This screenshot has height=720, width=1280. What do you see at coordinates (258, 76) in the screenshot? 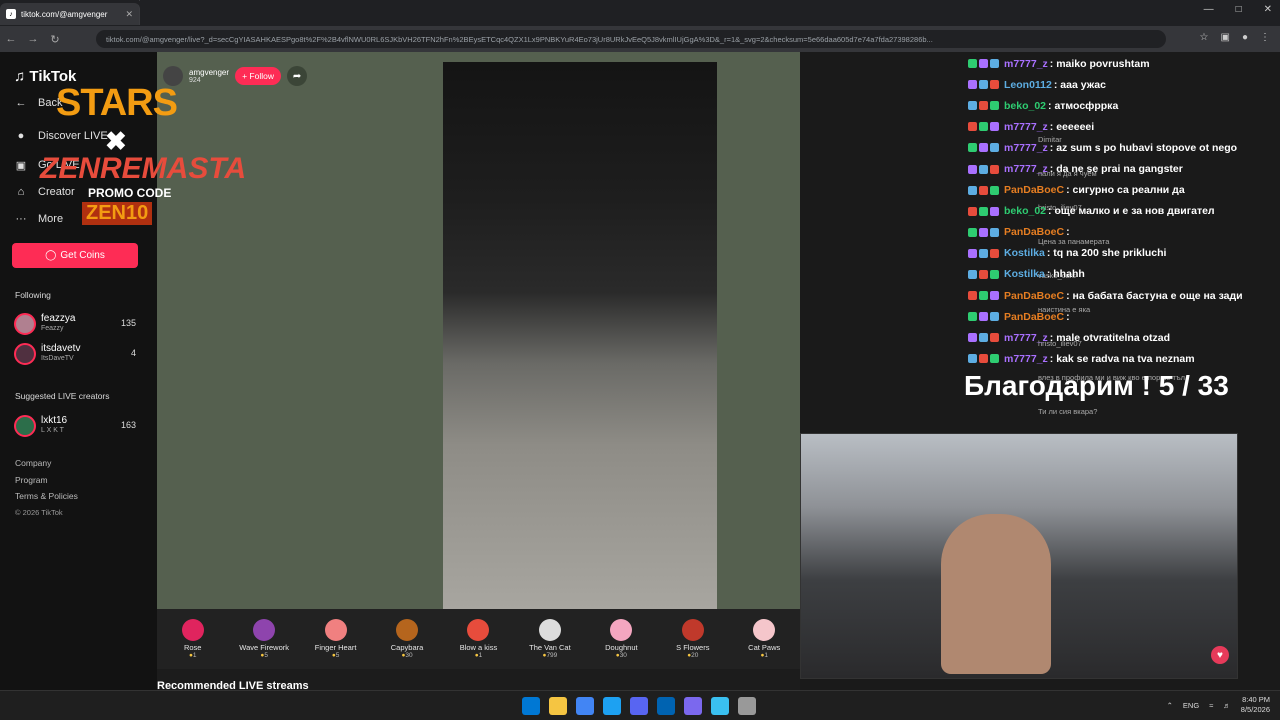
I see `follow-button: + Follow` at bounding box center [258, 76].